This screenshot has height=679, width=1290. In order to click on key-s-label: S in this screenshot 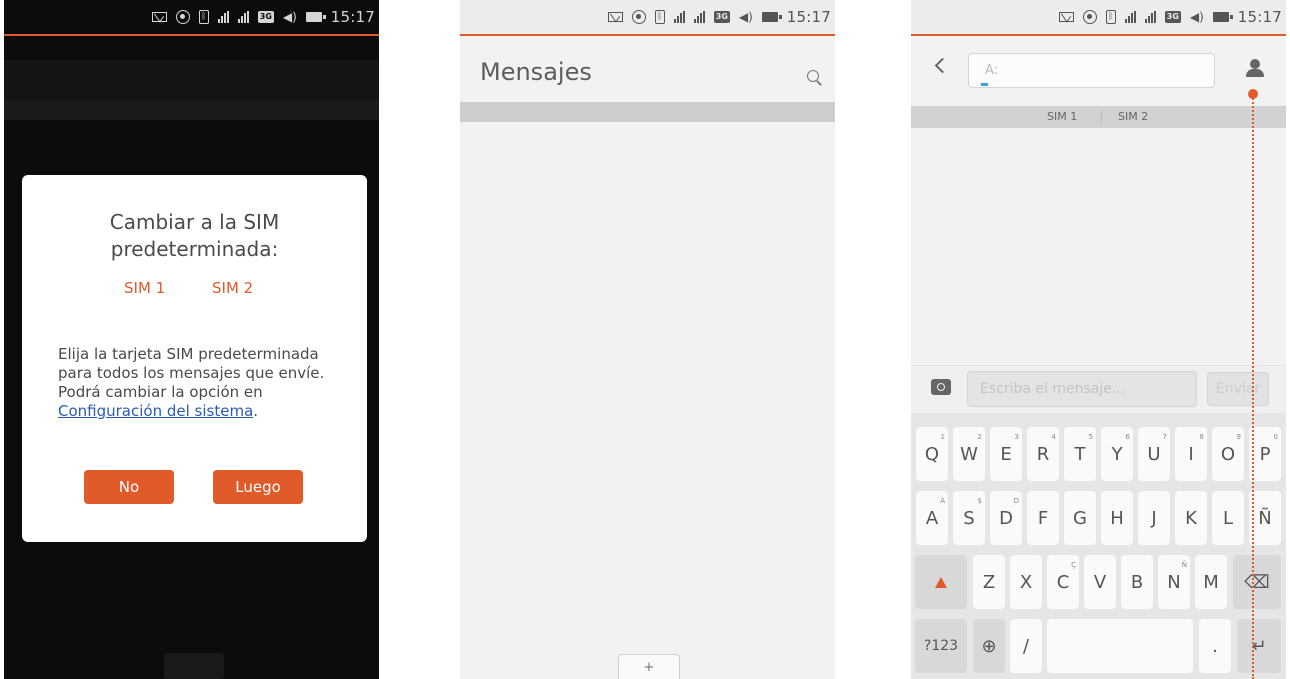, I will do `click(969, 518)`.